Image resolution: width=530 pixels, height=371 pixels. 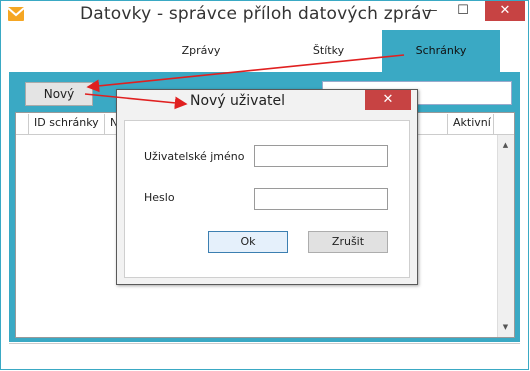 I want to click on maximize-button: ☐, so click(x=463, y=11).